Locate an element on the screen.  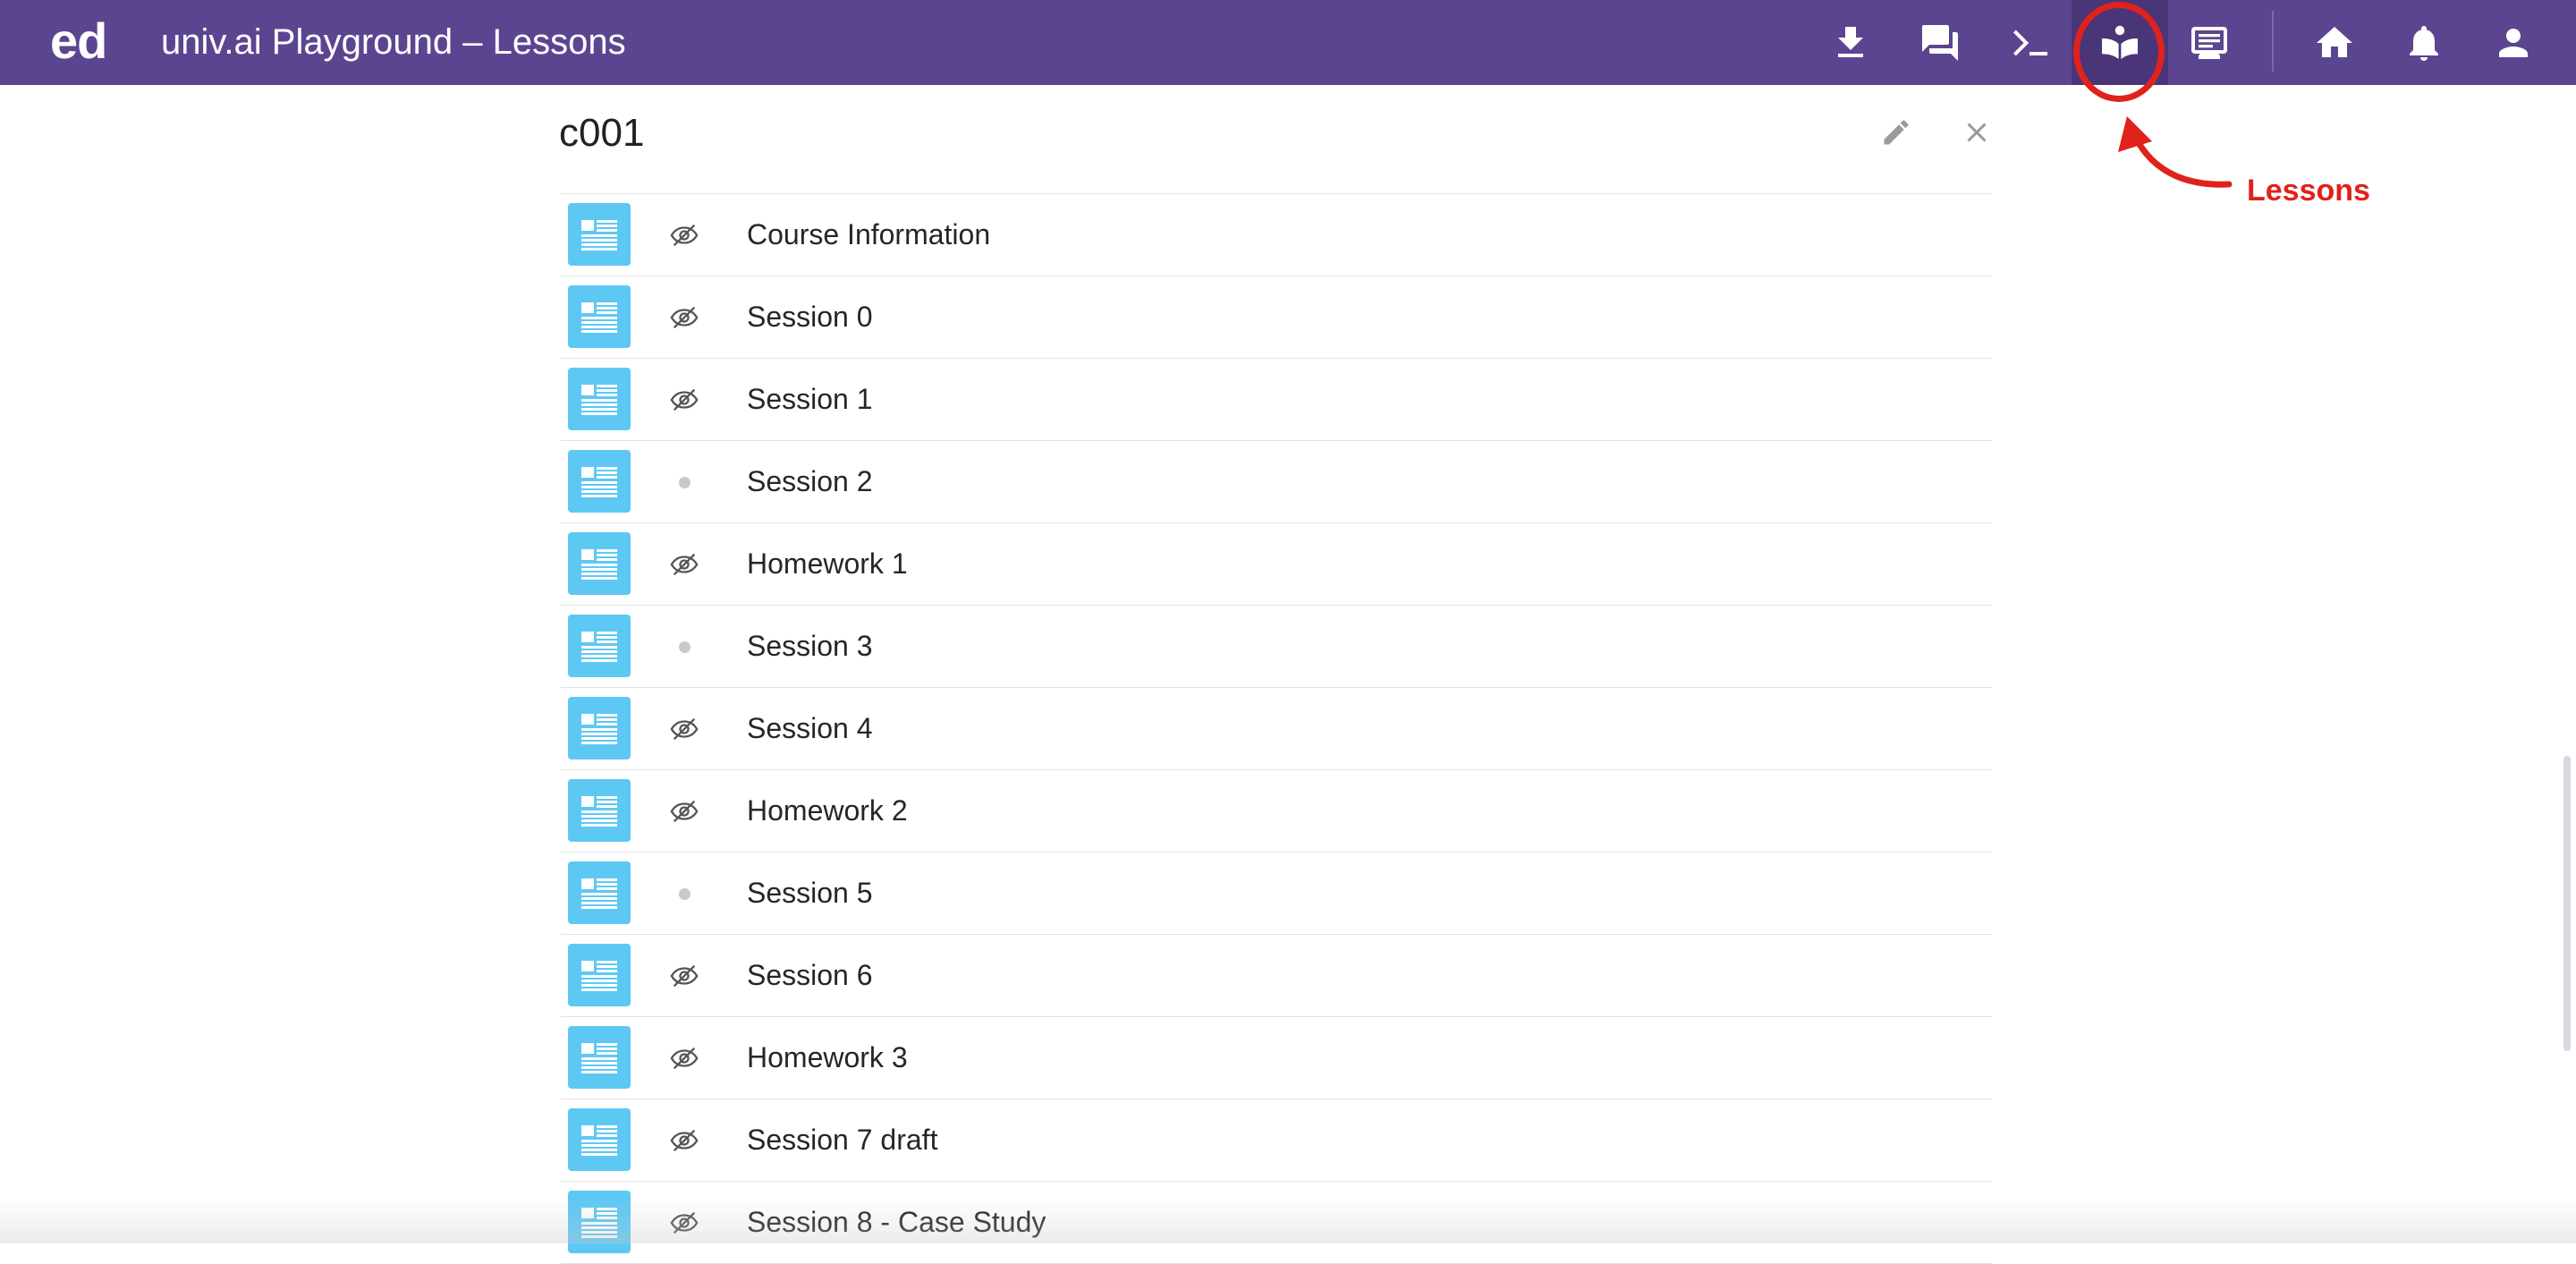
lesson-title: Homework 1 is located at coordinates (827, 564).